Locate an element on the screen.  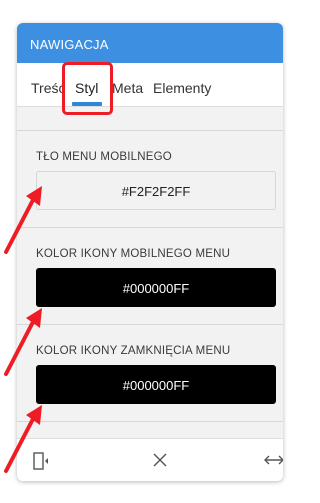
mobile-menu-icon-color-picker: #000000FF is located at coordinates (156, 287).